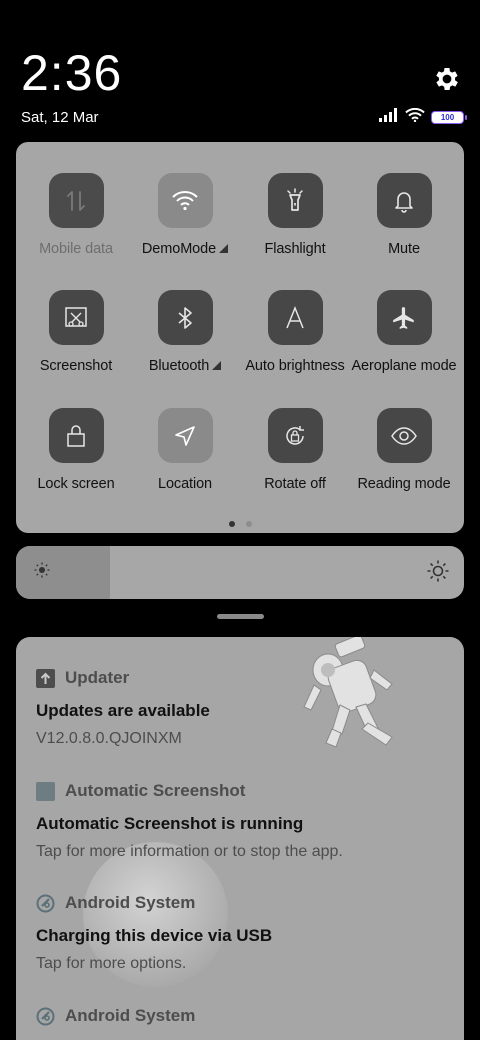 The height and width of the screenshot is (1040, 480). I want to click on eye-icon, so click(404, 435).